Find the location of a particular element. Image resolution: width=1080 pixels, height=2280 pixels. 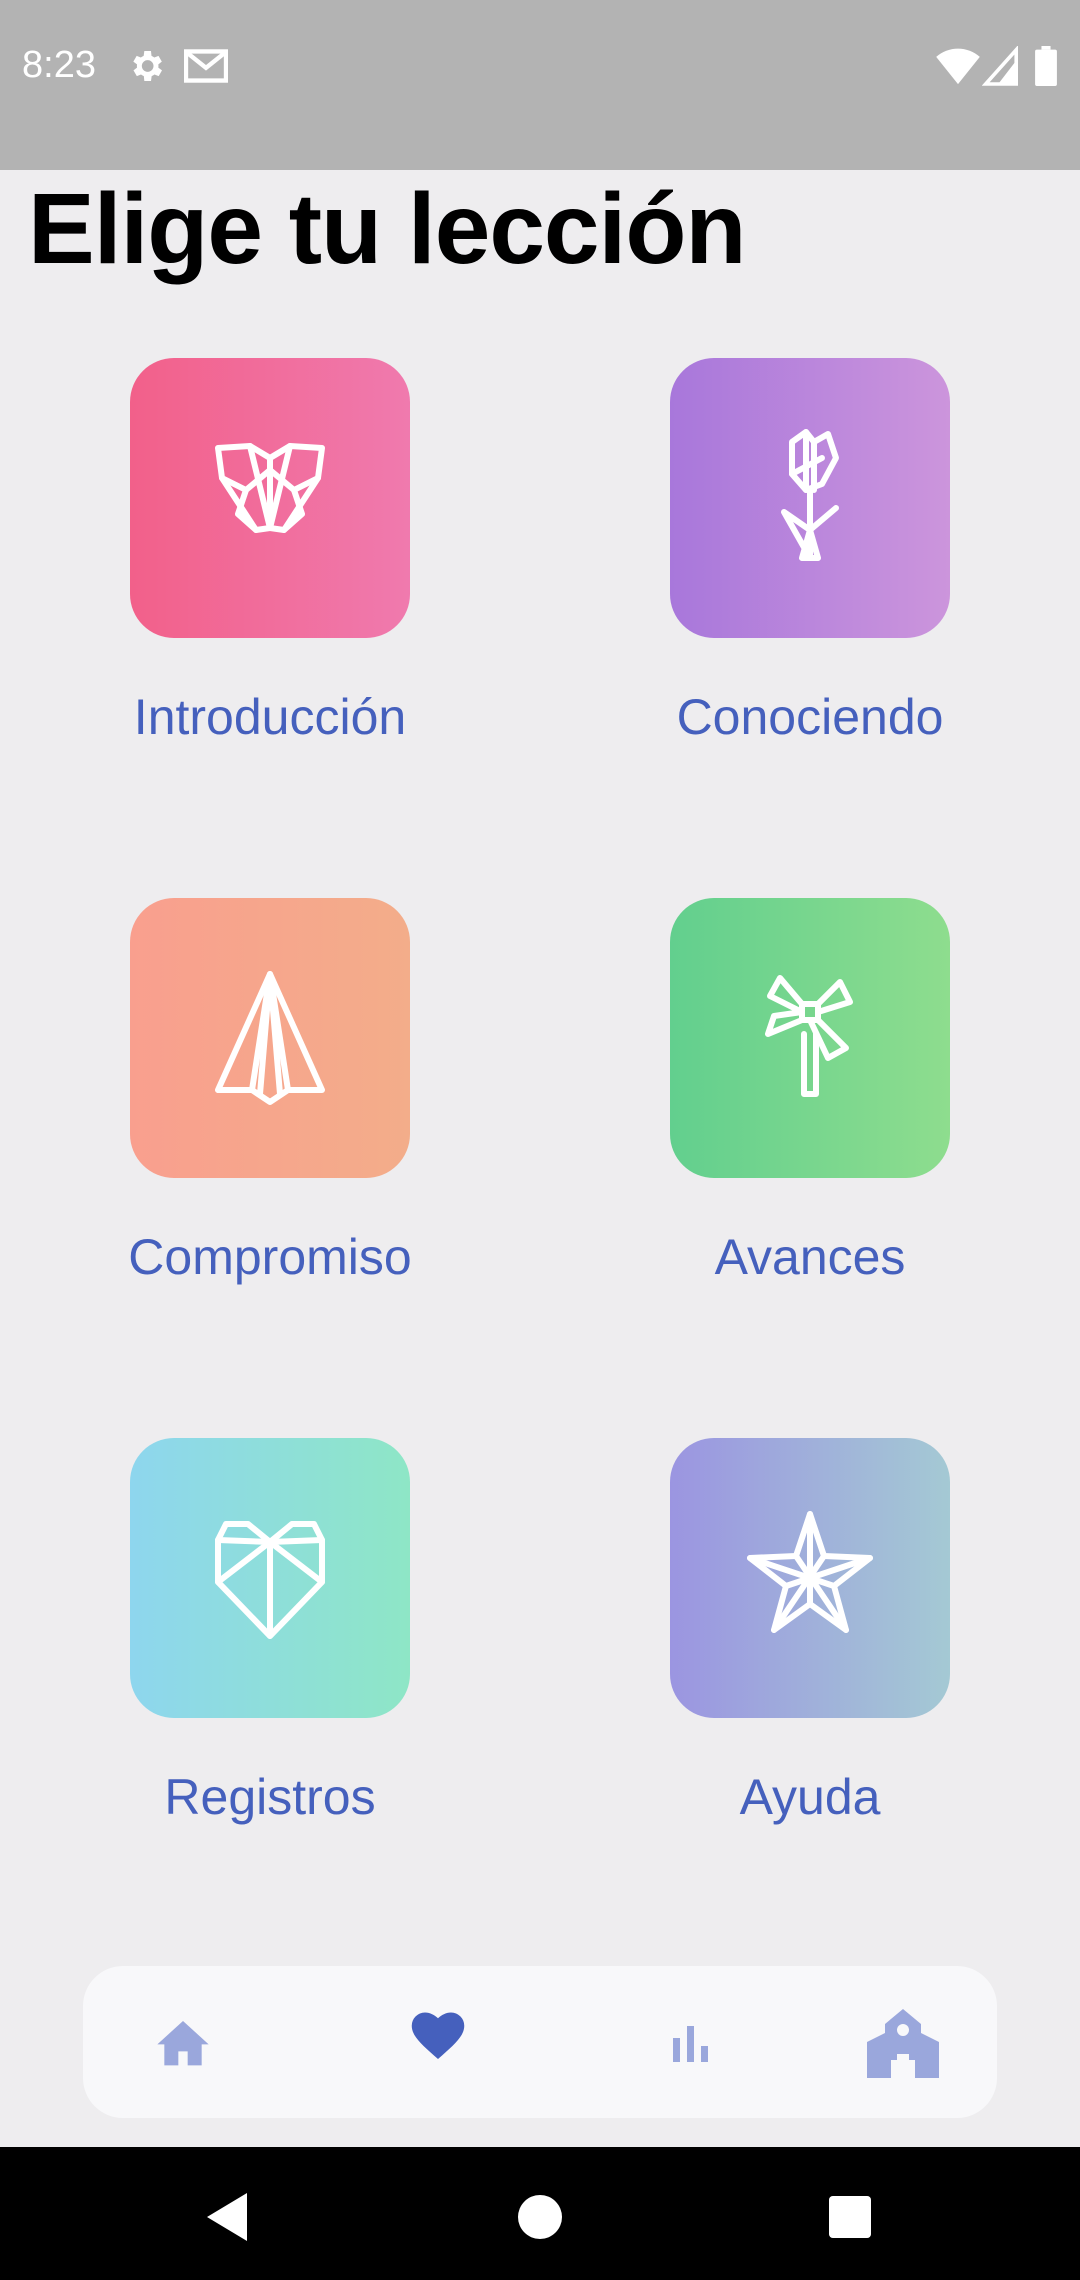

home-icon is located at coordinates (183, 2042).